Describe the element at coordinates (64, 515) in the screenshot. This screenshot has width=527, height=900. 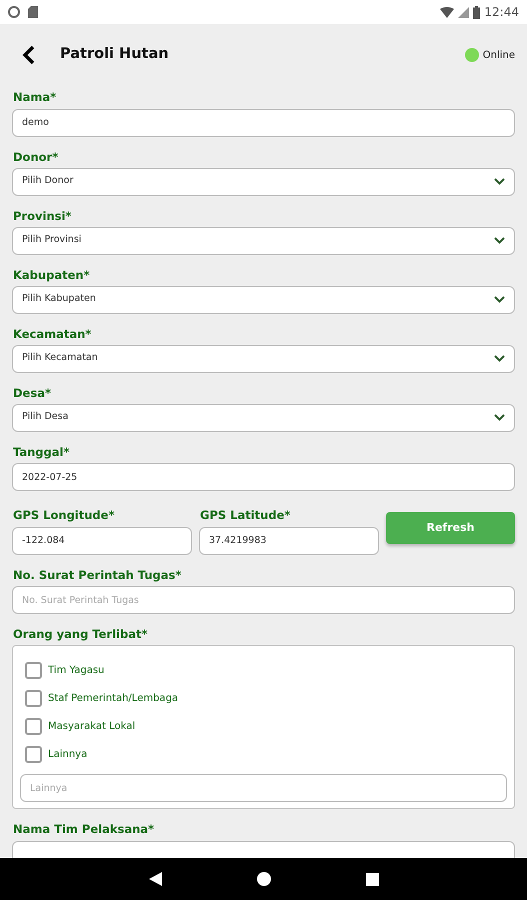
I see `field-label: GPS Longitude*` at that location.